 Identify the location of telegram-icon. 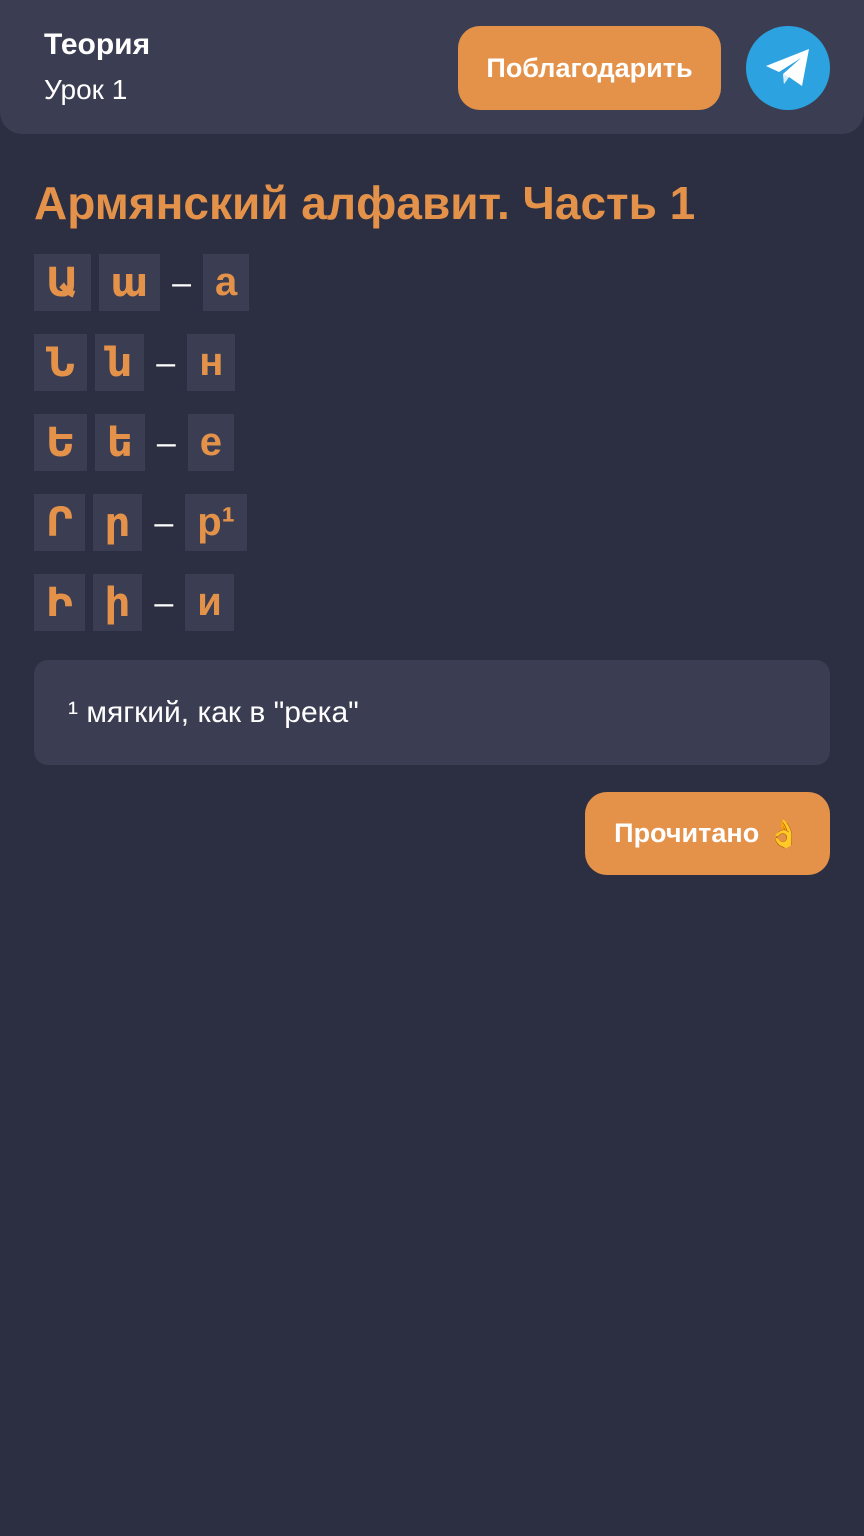
(787, 67).